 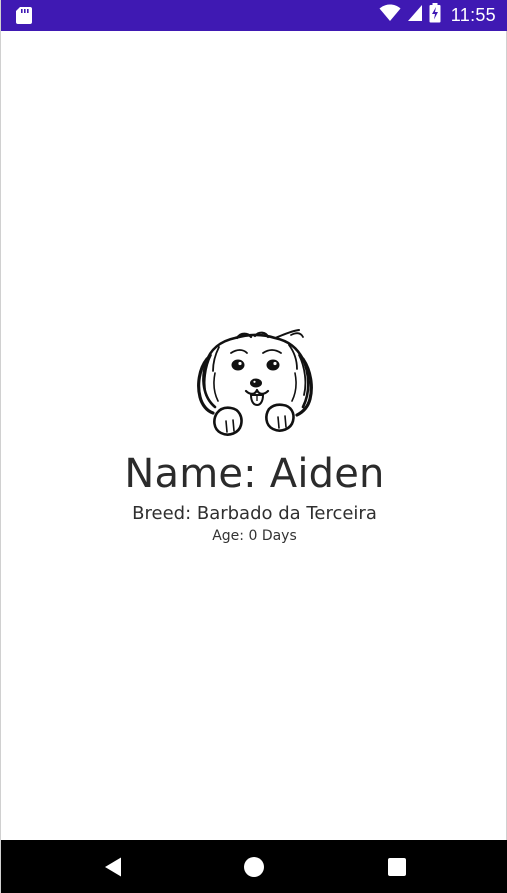 What do you see at coordinates (254, 474) in the screenshot?
I see `pet-name: Name: Aiden` at bounding box center [254, 474].